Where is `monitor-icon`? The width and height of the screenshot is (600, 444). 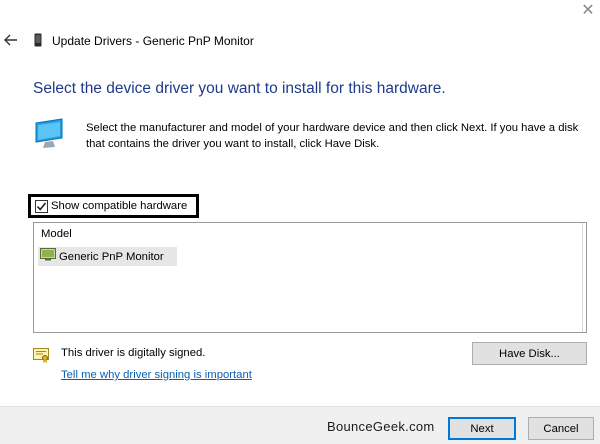 monitor-icon is located at coordinates (50, 136).